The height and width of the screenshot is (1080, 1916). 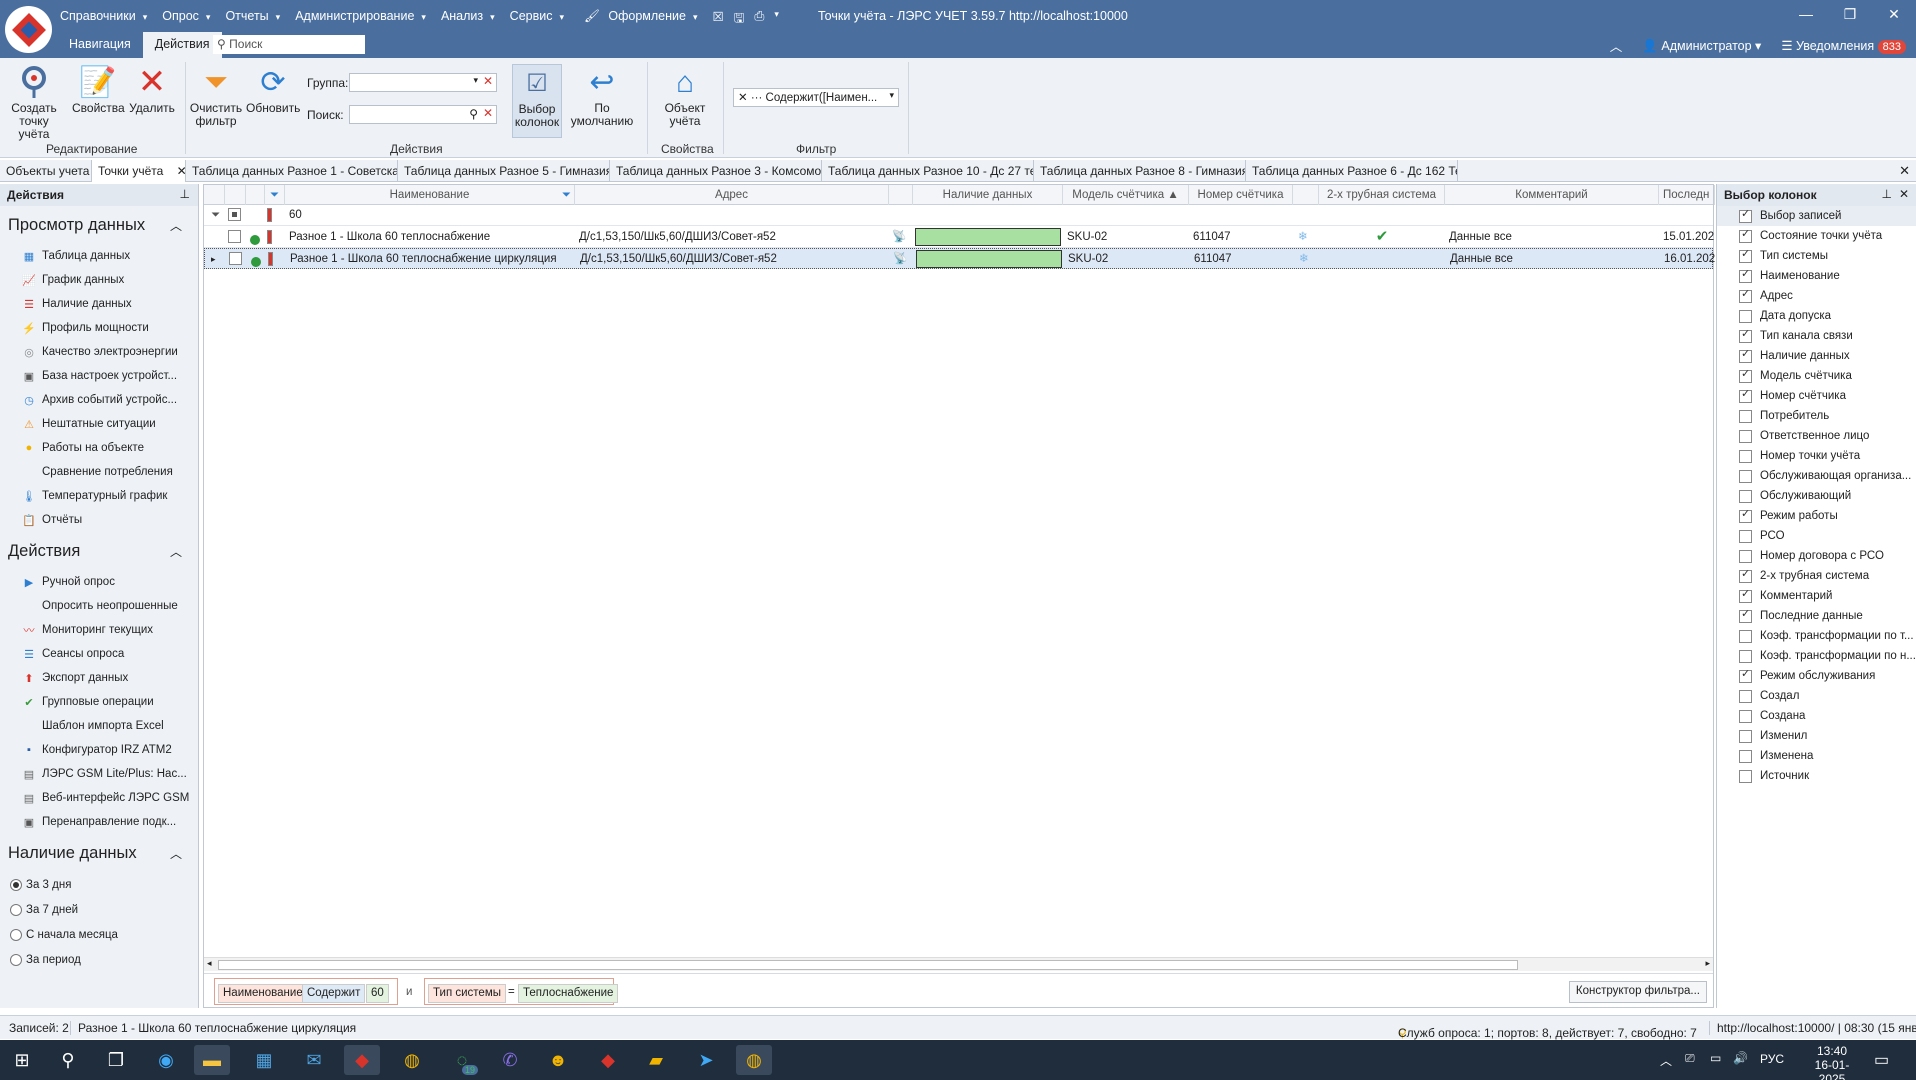 What do you see at coordinates (99, 472) in the screenshot?
I see `nav-consumption-compare: Сравнение потребления` at bounding box center [99, 472].